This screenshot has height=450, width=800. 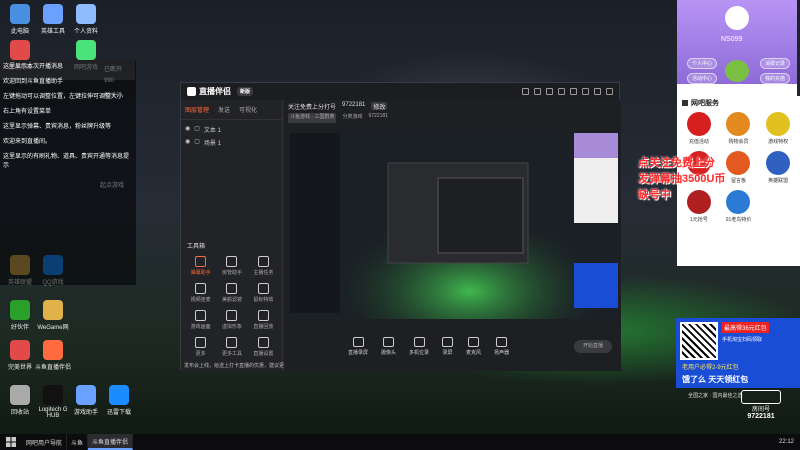 I want to click on tool-label: 游戏画面, so click(x=200, y=327).